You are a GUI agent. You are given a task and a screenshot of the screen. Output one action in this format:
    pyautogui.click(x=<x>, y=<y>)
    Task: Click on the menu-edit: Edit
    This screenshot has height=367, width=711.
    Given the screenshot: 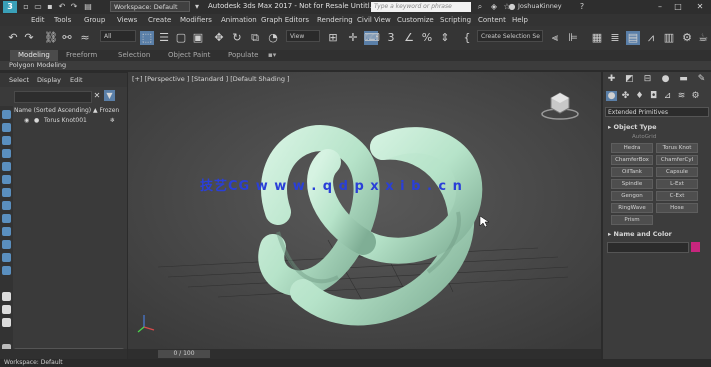 What is the action you would take?
    pyautogui.click(x=38, y=20)
    